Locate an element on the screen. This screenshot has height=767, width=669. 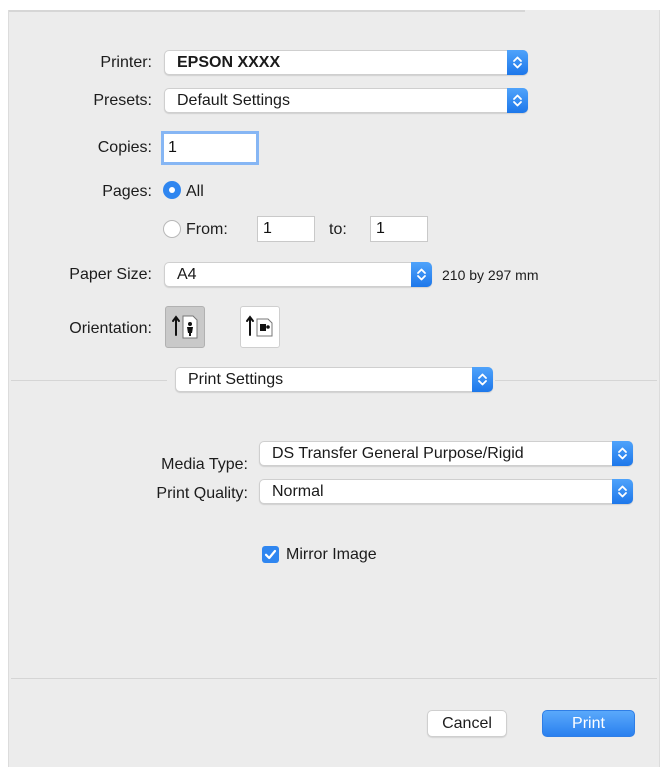
pages-from-label: From: is located at coordinates (207, 229).